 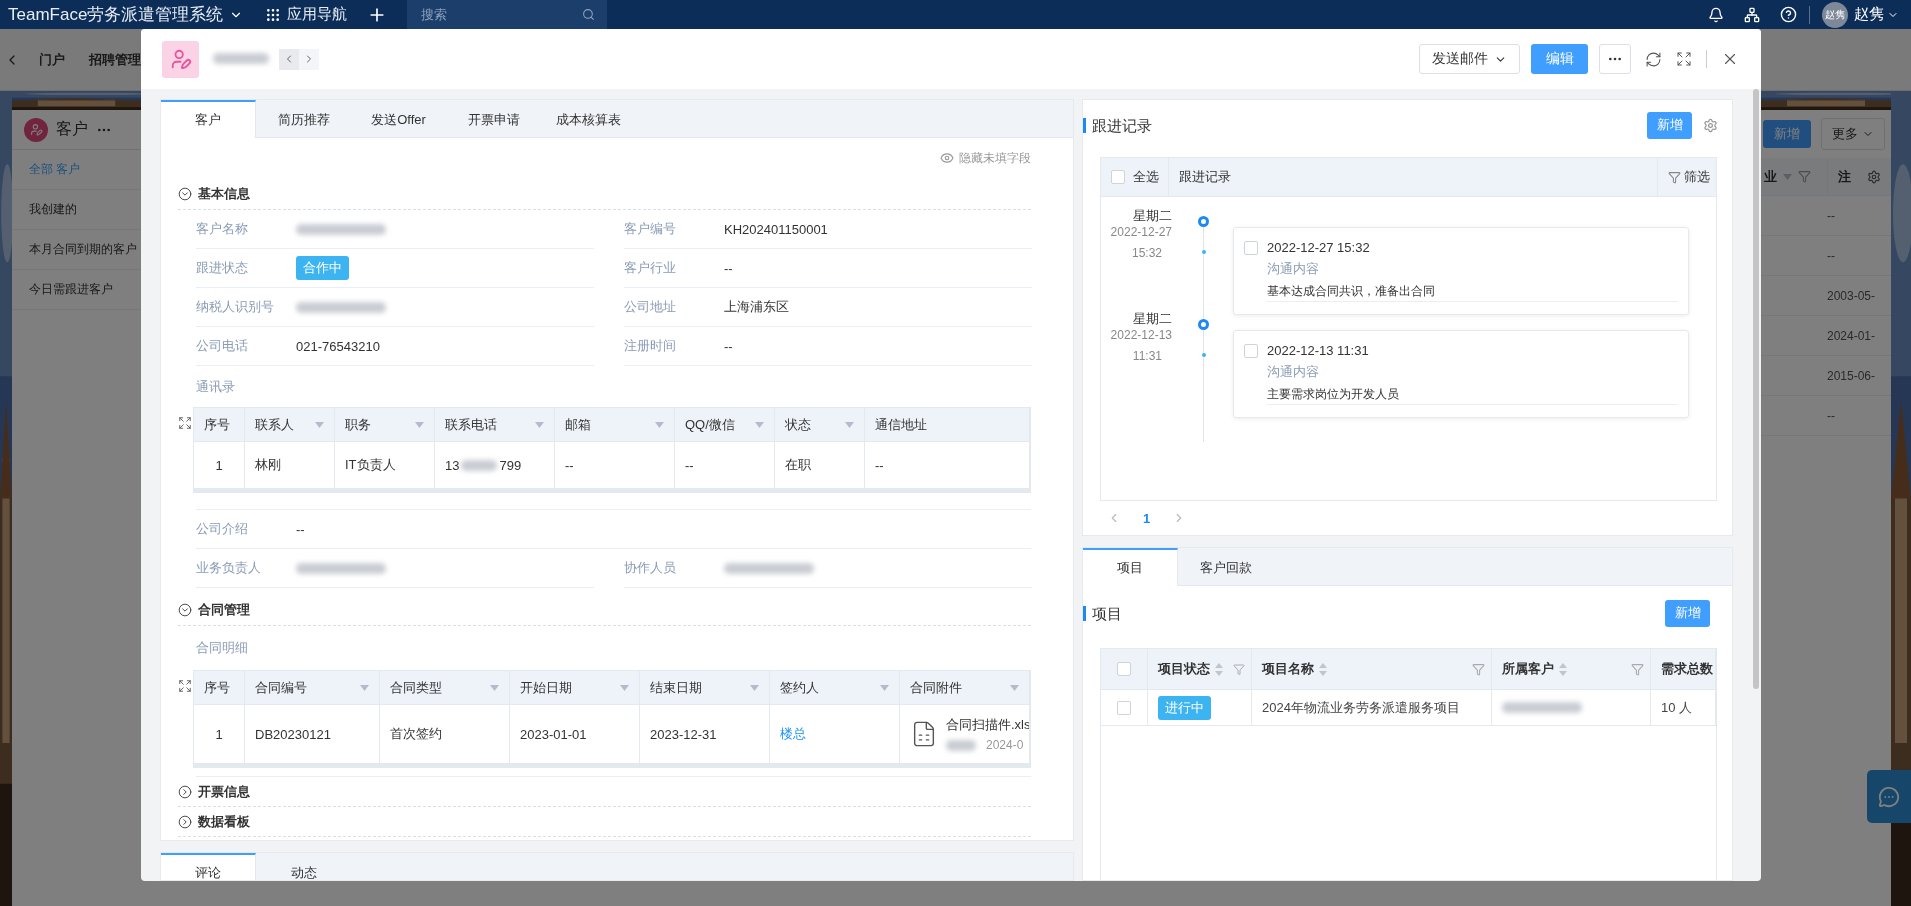 I want to click on timeline-dot, so click(x=1203, y=324).